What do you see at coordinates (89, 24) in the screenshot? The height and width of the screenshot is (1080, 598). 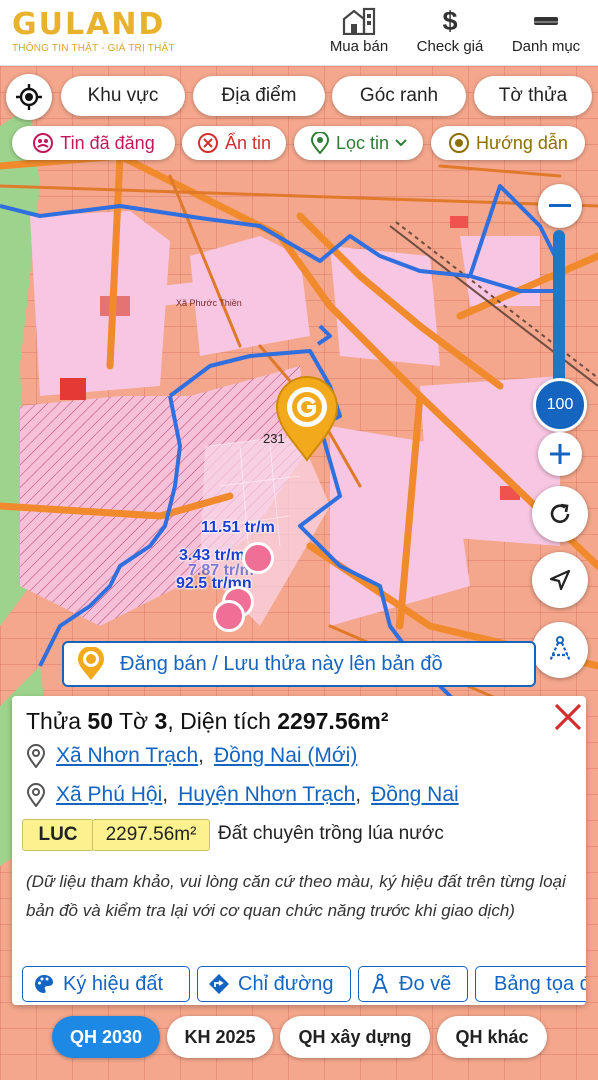 I see `logo-text: GULAND` at bounding box center [89, 24].